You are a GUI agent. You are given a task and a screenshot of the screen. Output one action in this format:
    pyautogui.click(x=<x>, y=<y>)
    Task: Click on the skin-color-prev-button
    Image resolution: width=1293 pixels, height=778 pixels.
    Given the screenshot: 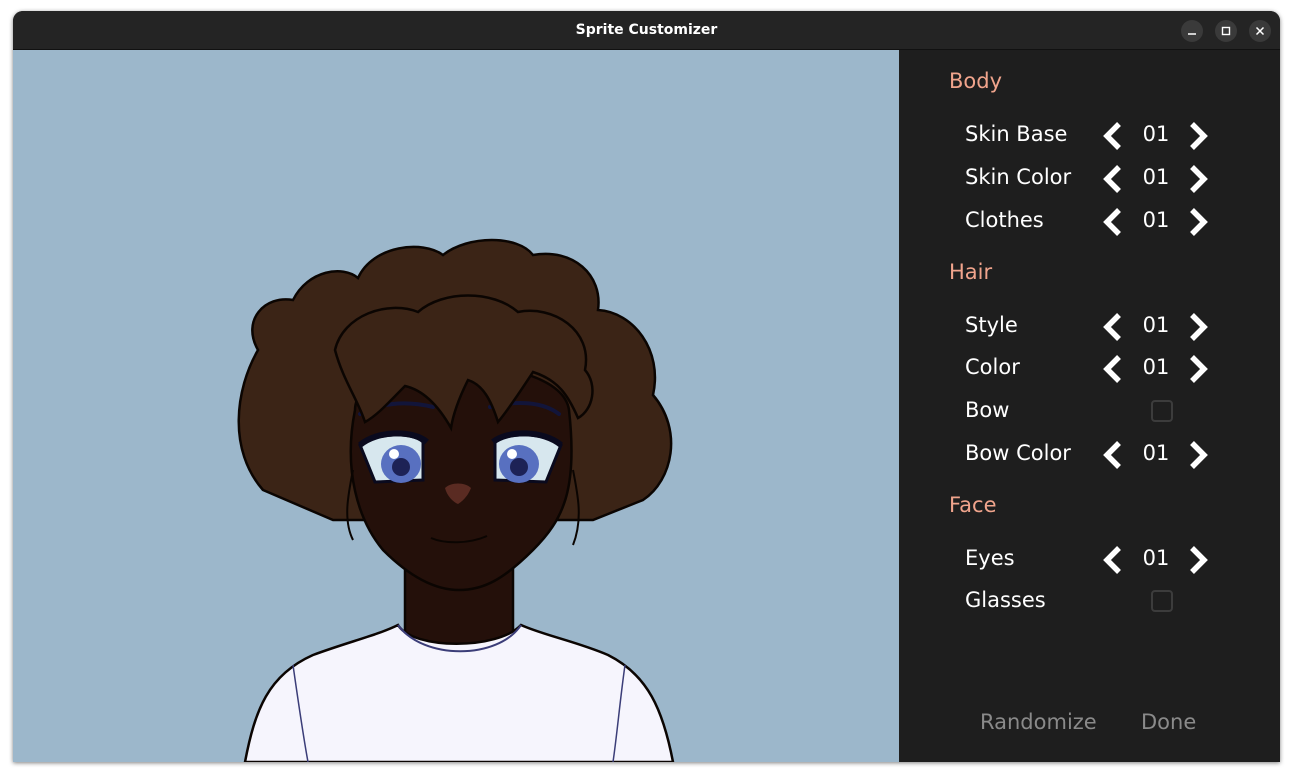 What is the action you would take?
    pyautogui.click(x=1113, y=179)
    